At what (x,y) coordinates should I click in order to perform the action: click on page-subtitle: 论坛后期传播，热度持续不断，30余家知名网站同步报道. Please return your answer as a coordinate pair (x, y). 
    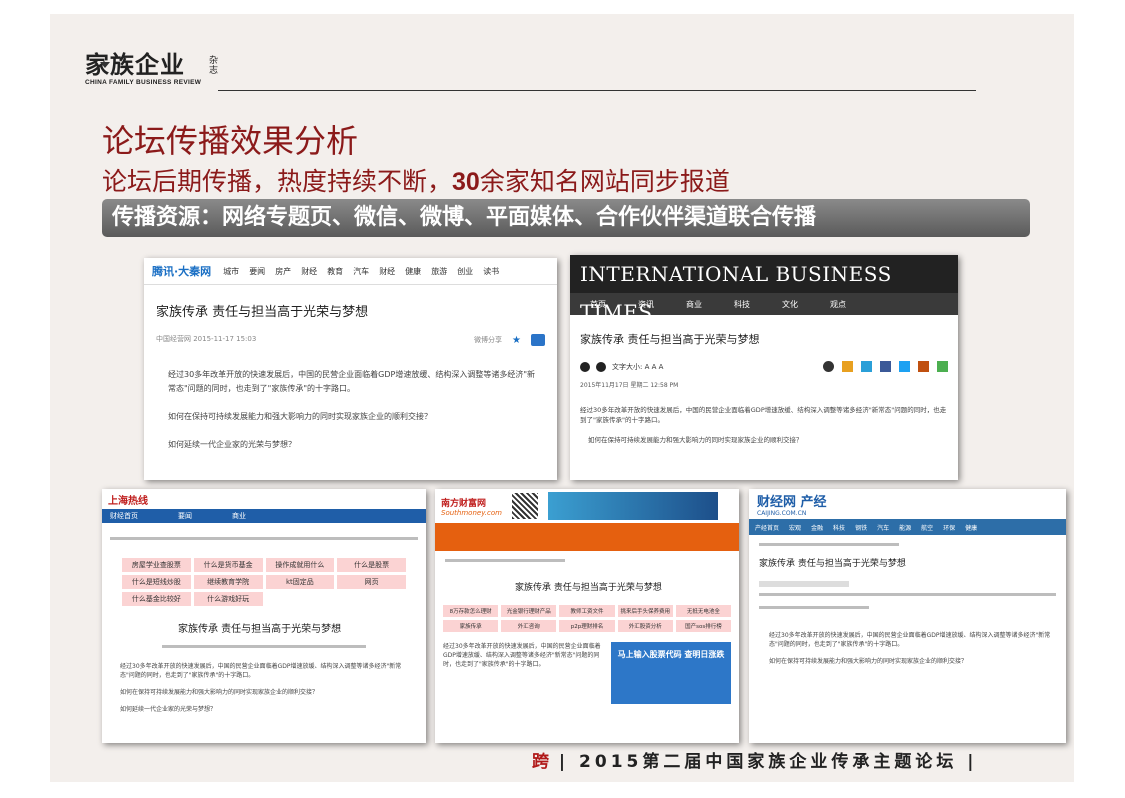
    Looking at the image, I should click on (416, 180).